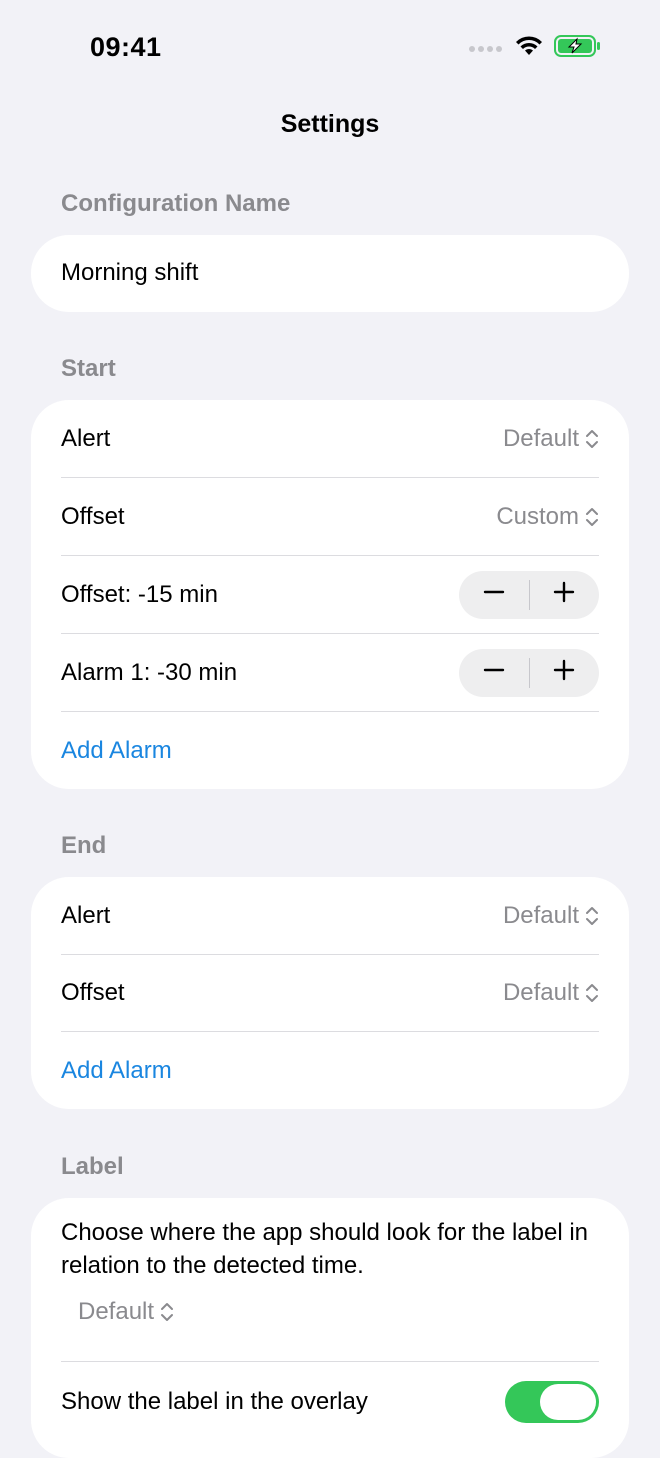  I want to click on start-alert-row: Alert Default, so click(330, 439).